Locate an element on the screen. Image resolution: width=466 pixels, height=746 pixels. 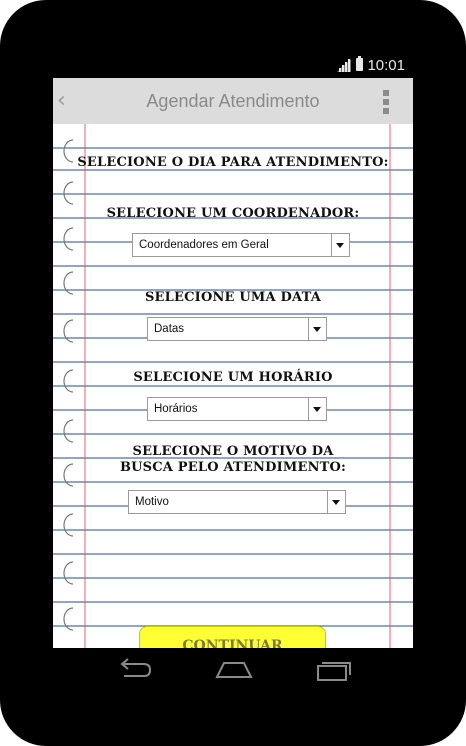
label-coordinator: Selecione um coordenador: is located at coordinates (233, 213).